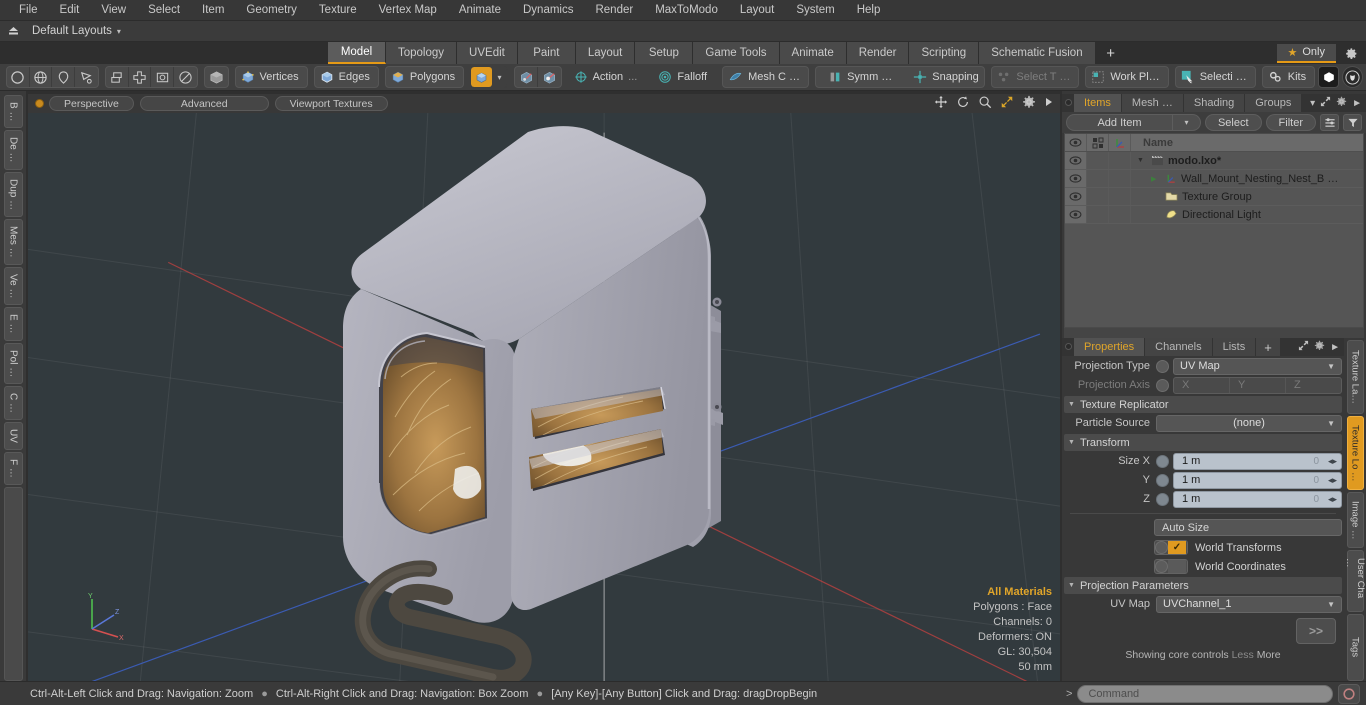  Describe the element at coordinates (1288, 77) in the screenshot. I see `kits-button: Kits` at that location.